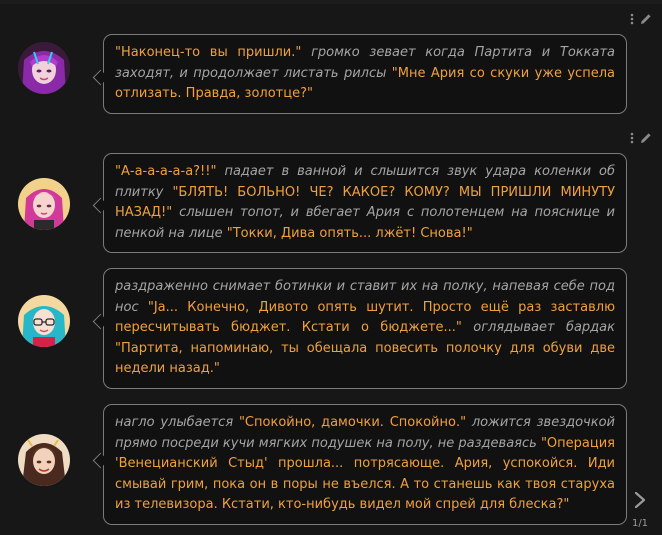  I want to click on chevron-right-icon, so click(640, 501).